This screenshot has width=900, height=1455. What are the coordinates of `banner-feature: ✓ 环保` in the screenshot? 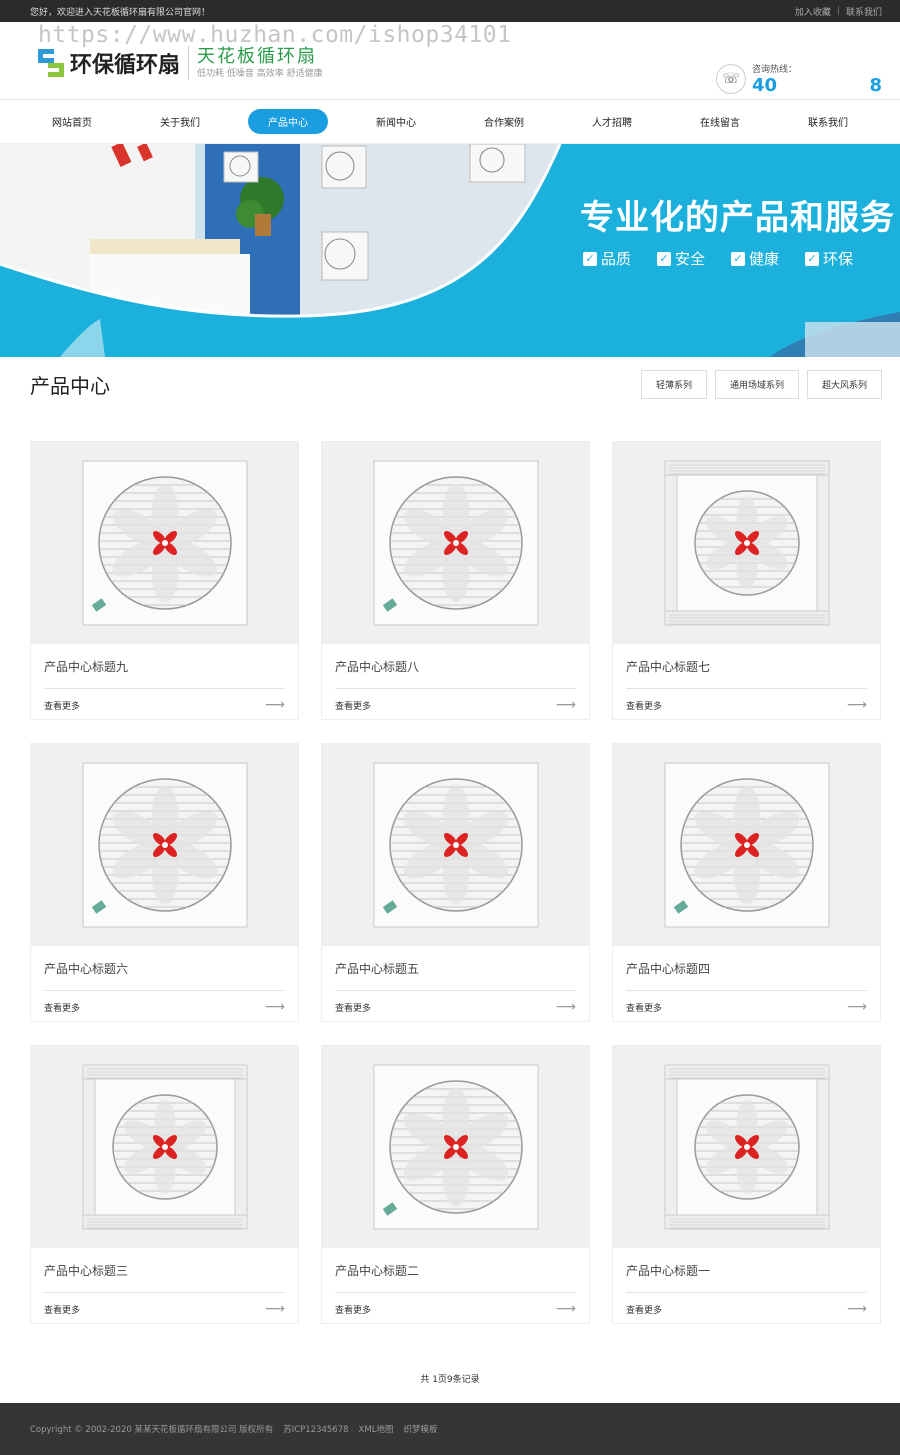 It's located at (829, 258).